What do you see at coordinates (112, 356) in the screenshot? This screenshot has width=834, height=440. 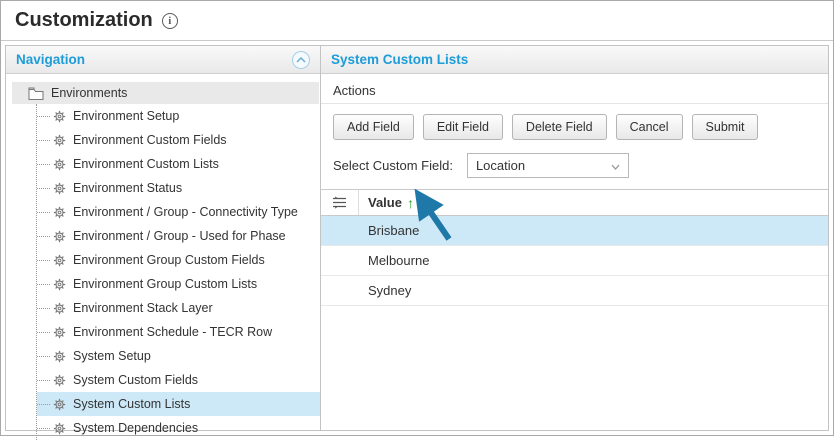 I see `tree-item-label: System Setup` at bounding box center [112, 356].